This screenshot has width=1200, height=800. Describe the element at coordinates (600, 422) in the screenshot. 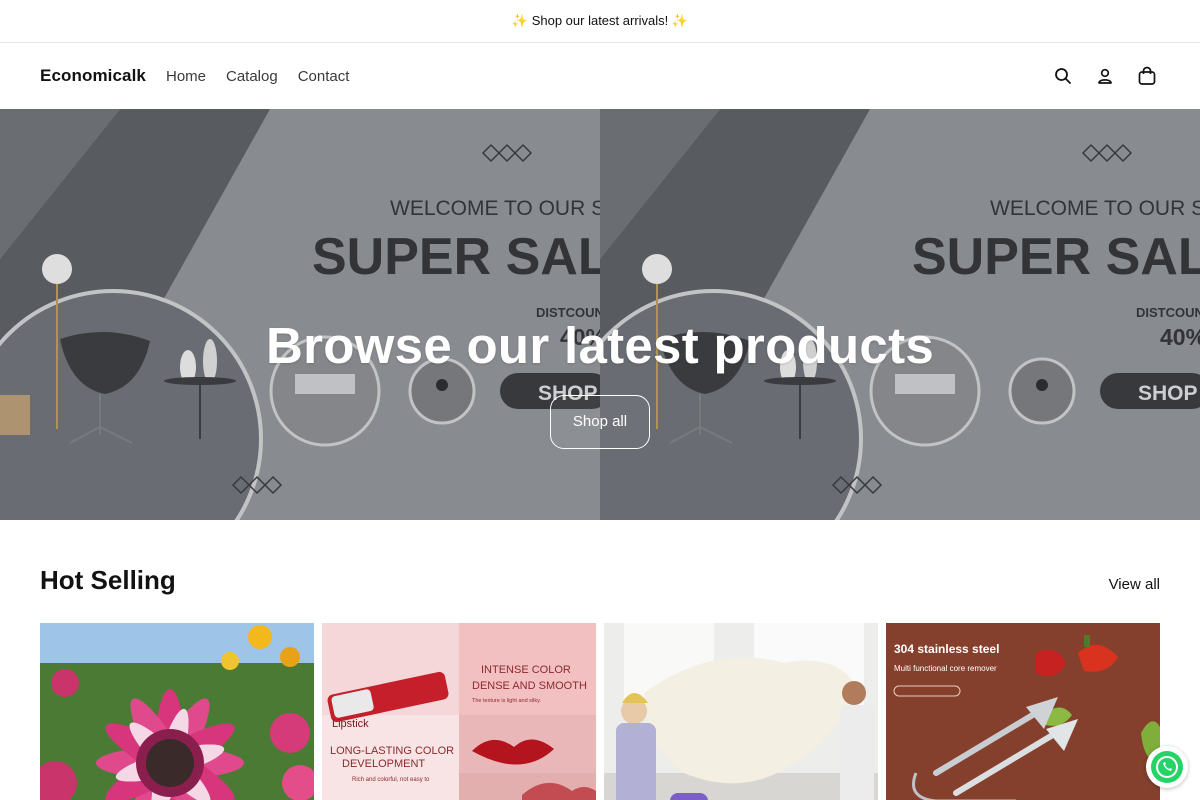

I see `shop-all-button: Shop all` at that location.